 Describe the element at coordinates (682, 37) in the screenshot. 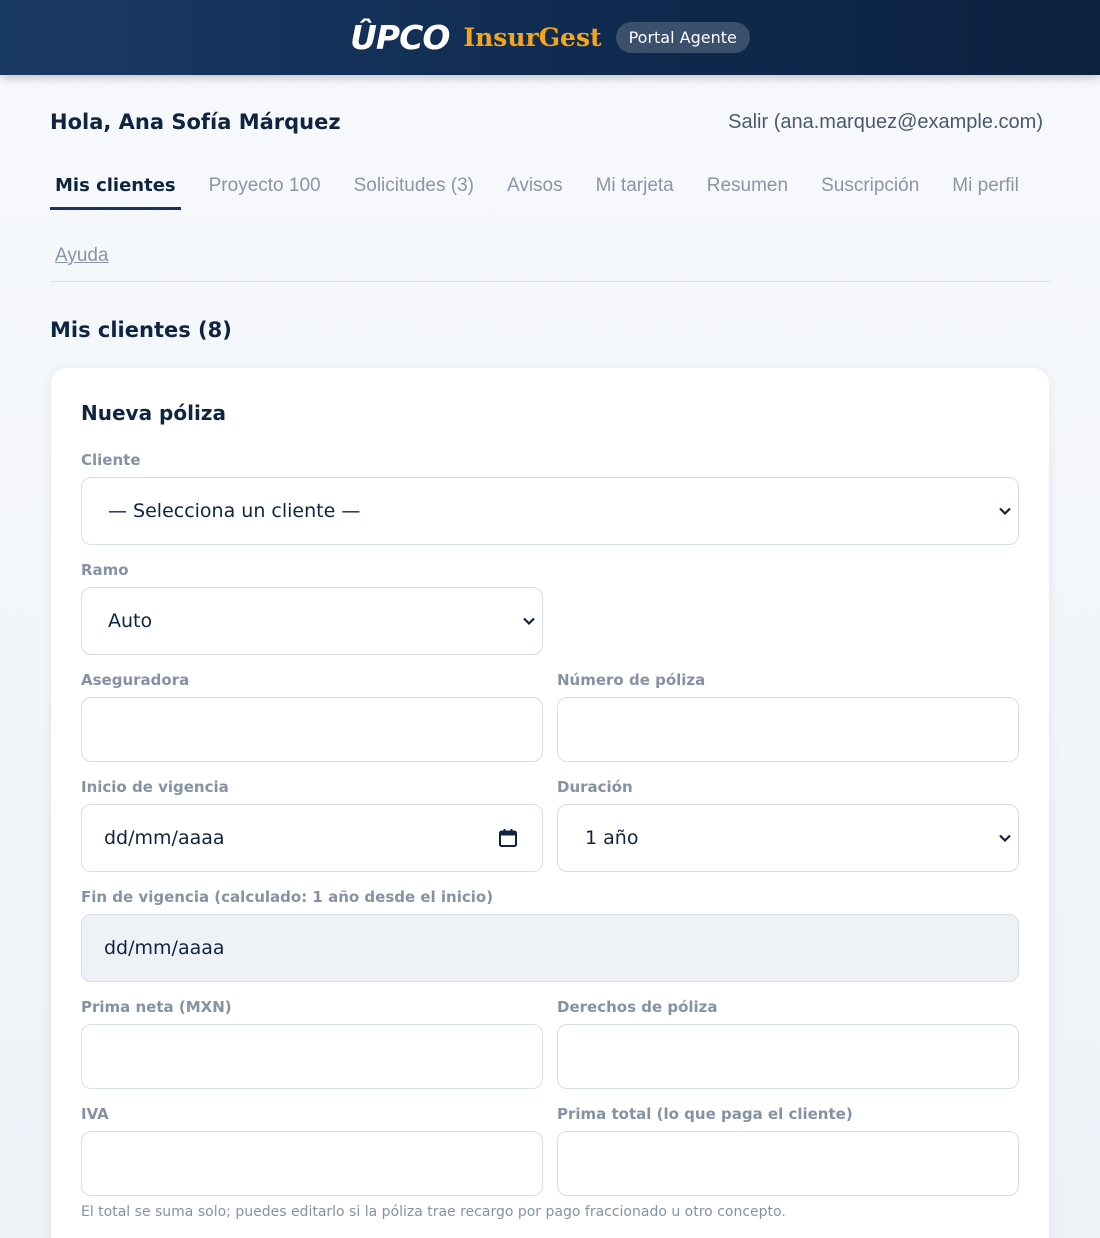

I see `portal-badge: Portal Agente` at that location.